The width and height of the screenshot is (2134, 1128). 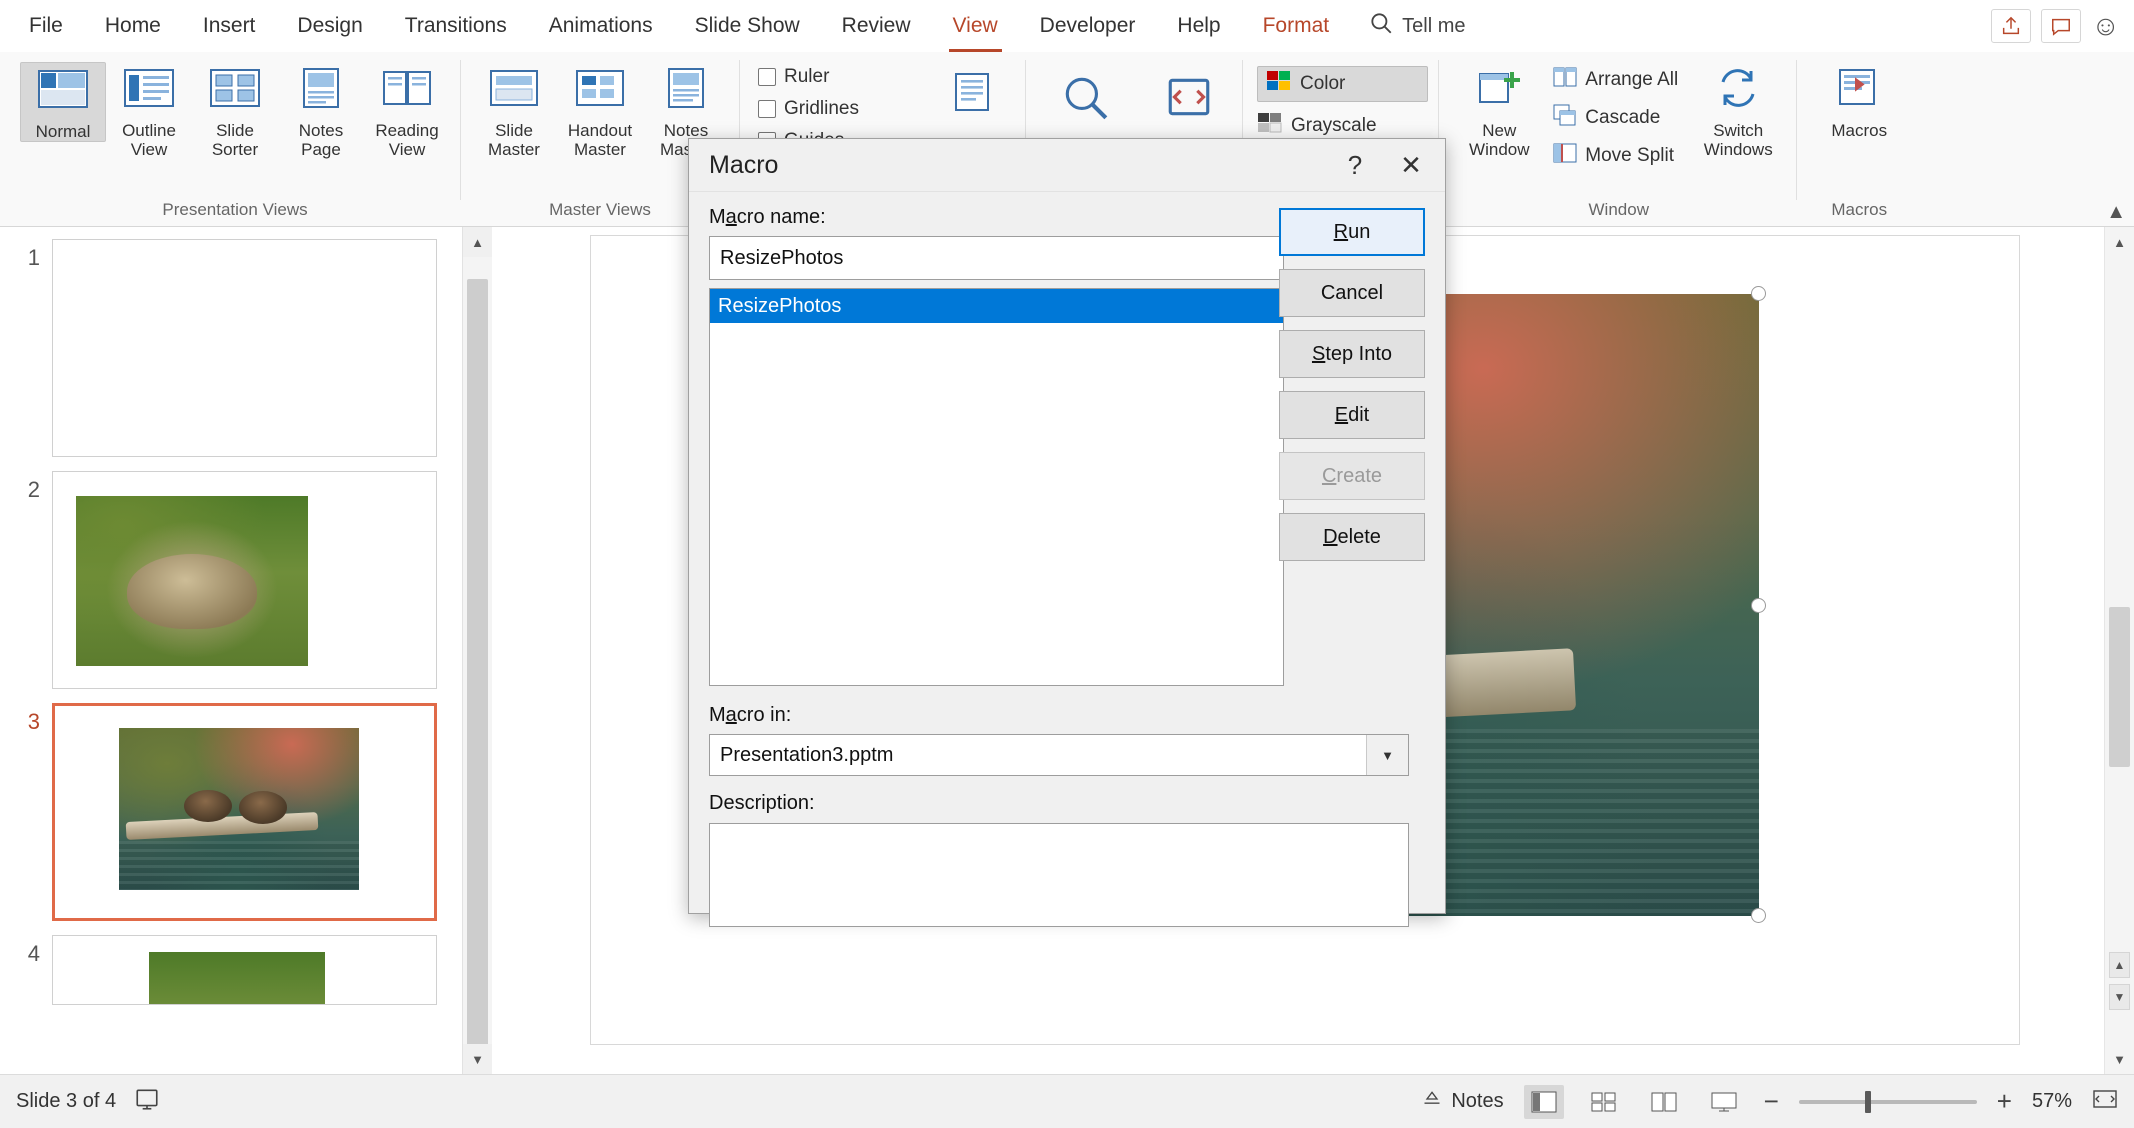 What do you see at coordinates (1462, 1102) in the screenshot?
I see `notes-button: Notes` at bounding box center [1462, 1102].